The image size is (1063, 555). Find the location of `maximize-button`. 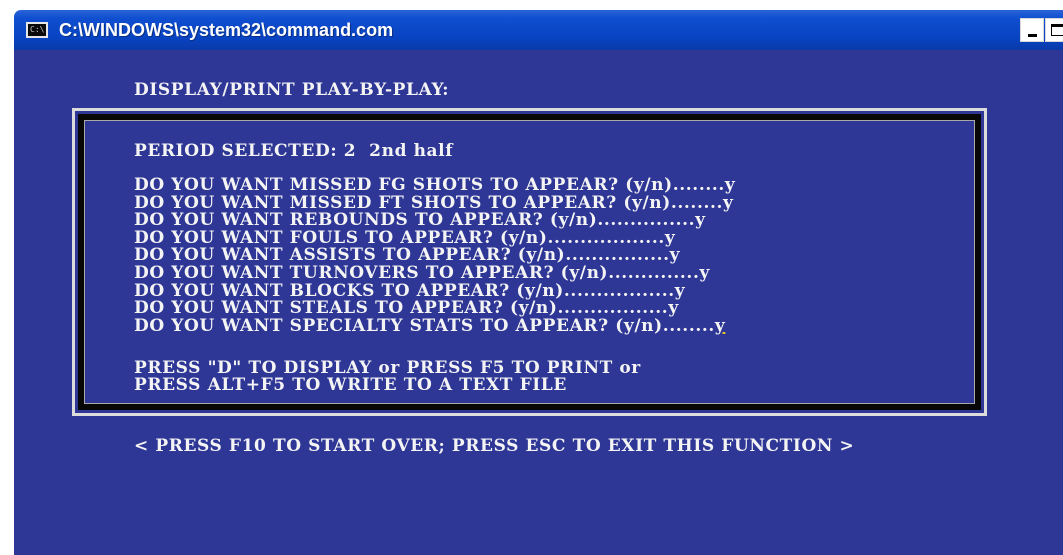

maximize-button is located at coordinates (1054, 30).